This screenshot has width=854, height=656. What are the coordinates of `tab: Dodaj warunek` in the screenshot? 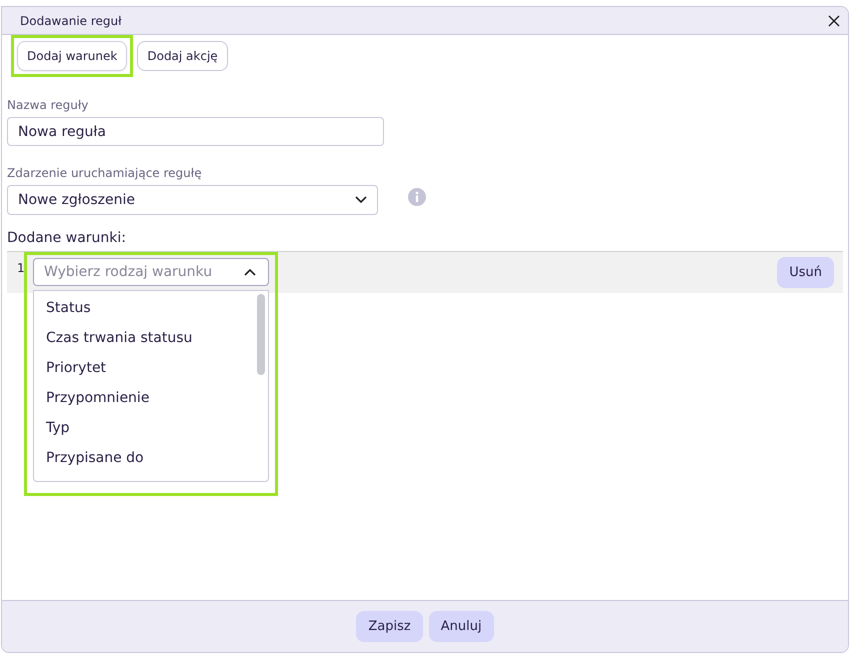 It's located at (72, 56).